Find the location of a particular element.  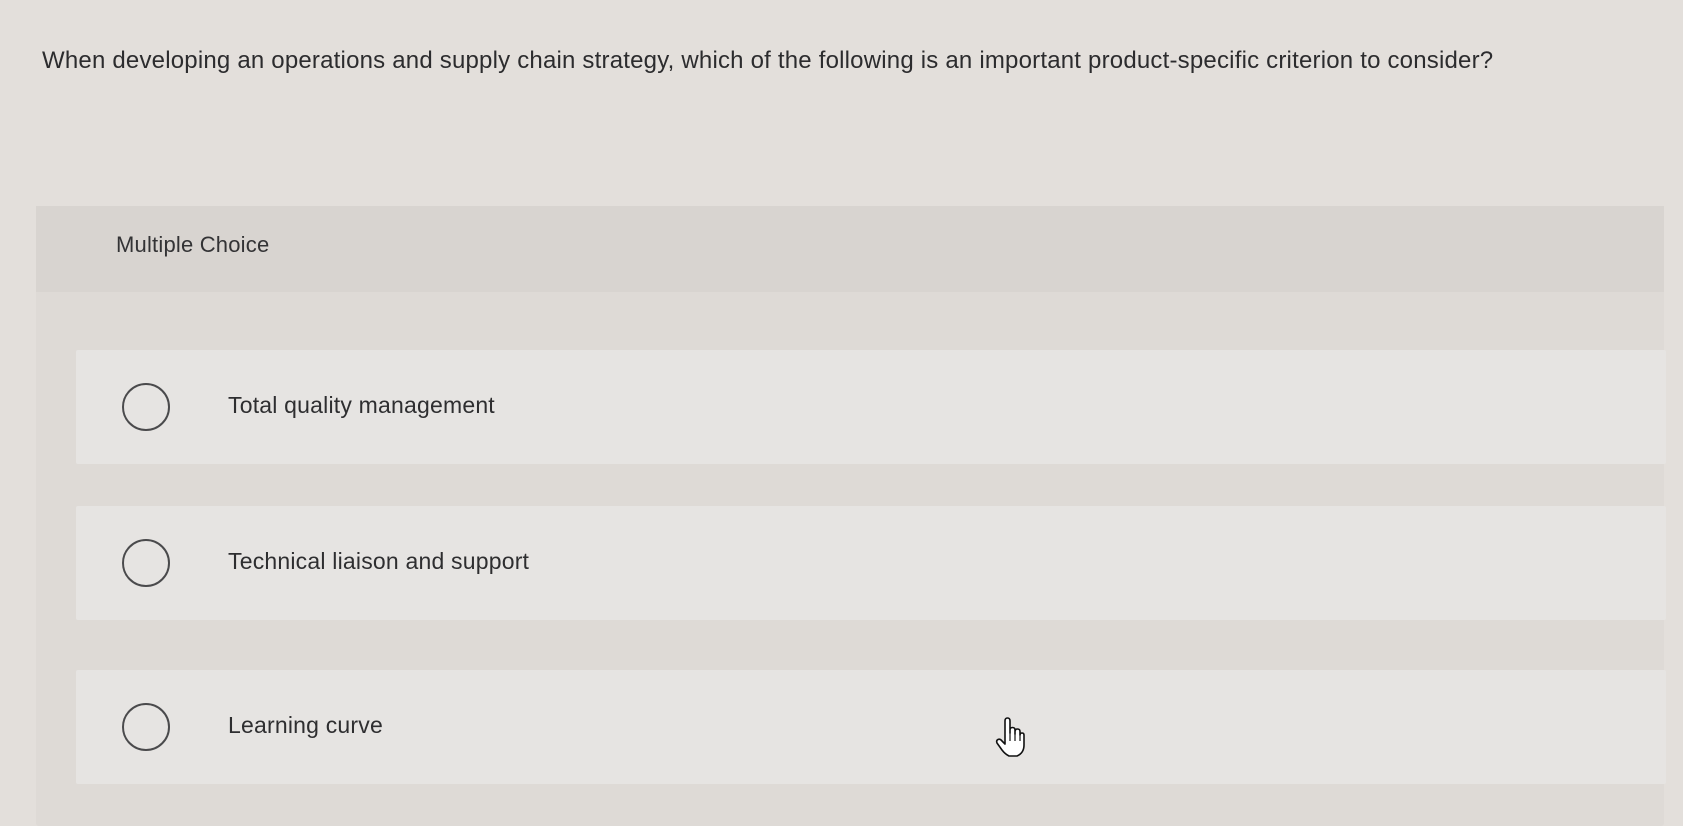

hand-pointer-icon is located at coordinates (1011, 737).